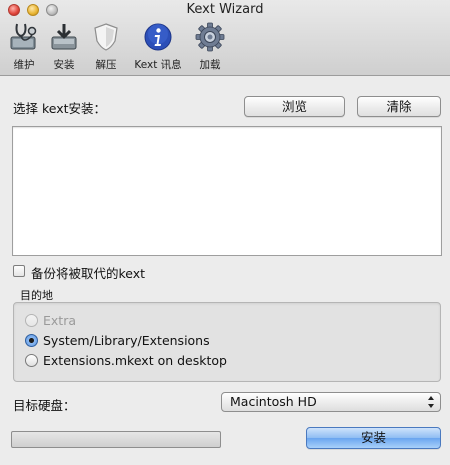 This screenshot has width=450, height=465. I want to click on toolbar-label: 解压, so click(106, 65).